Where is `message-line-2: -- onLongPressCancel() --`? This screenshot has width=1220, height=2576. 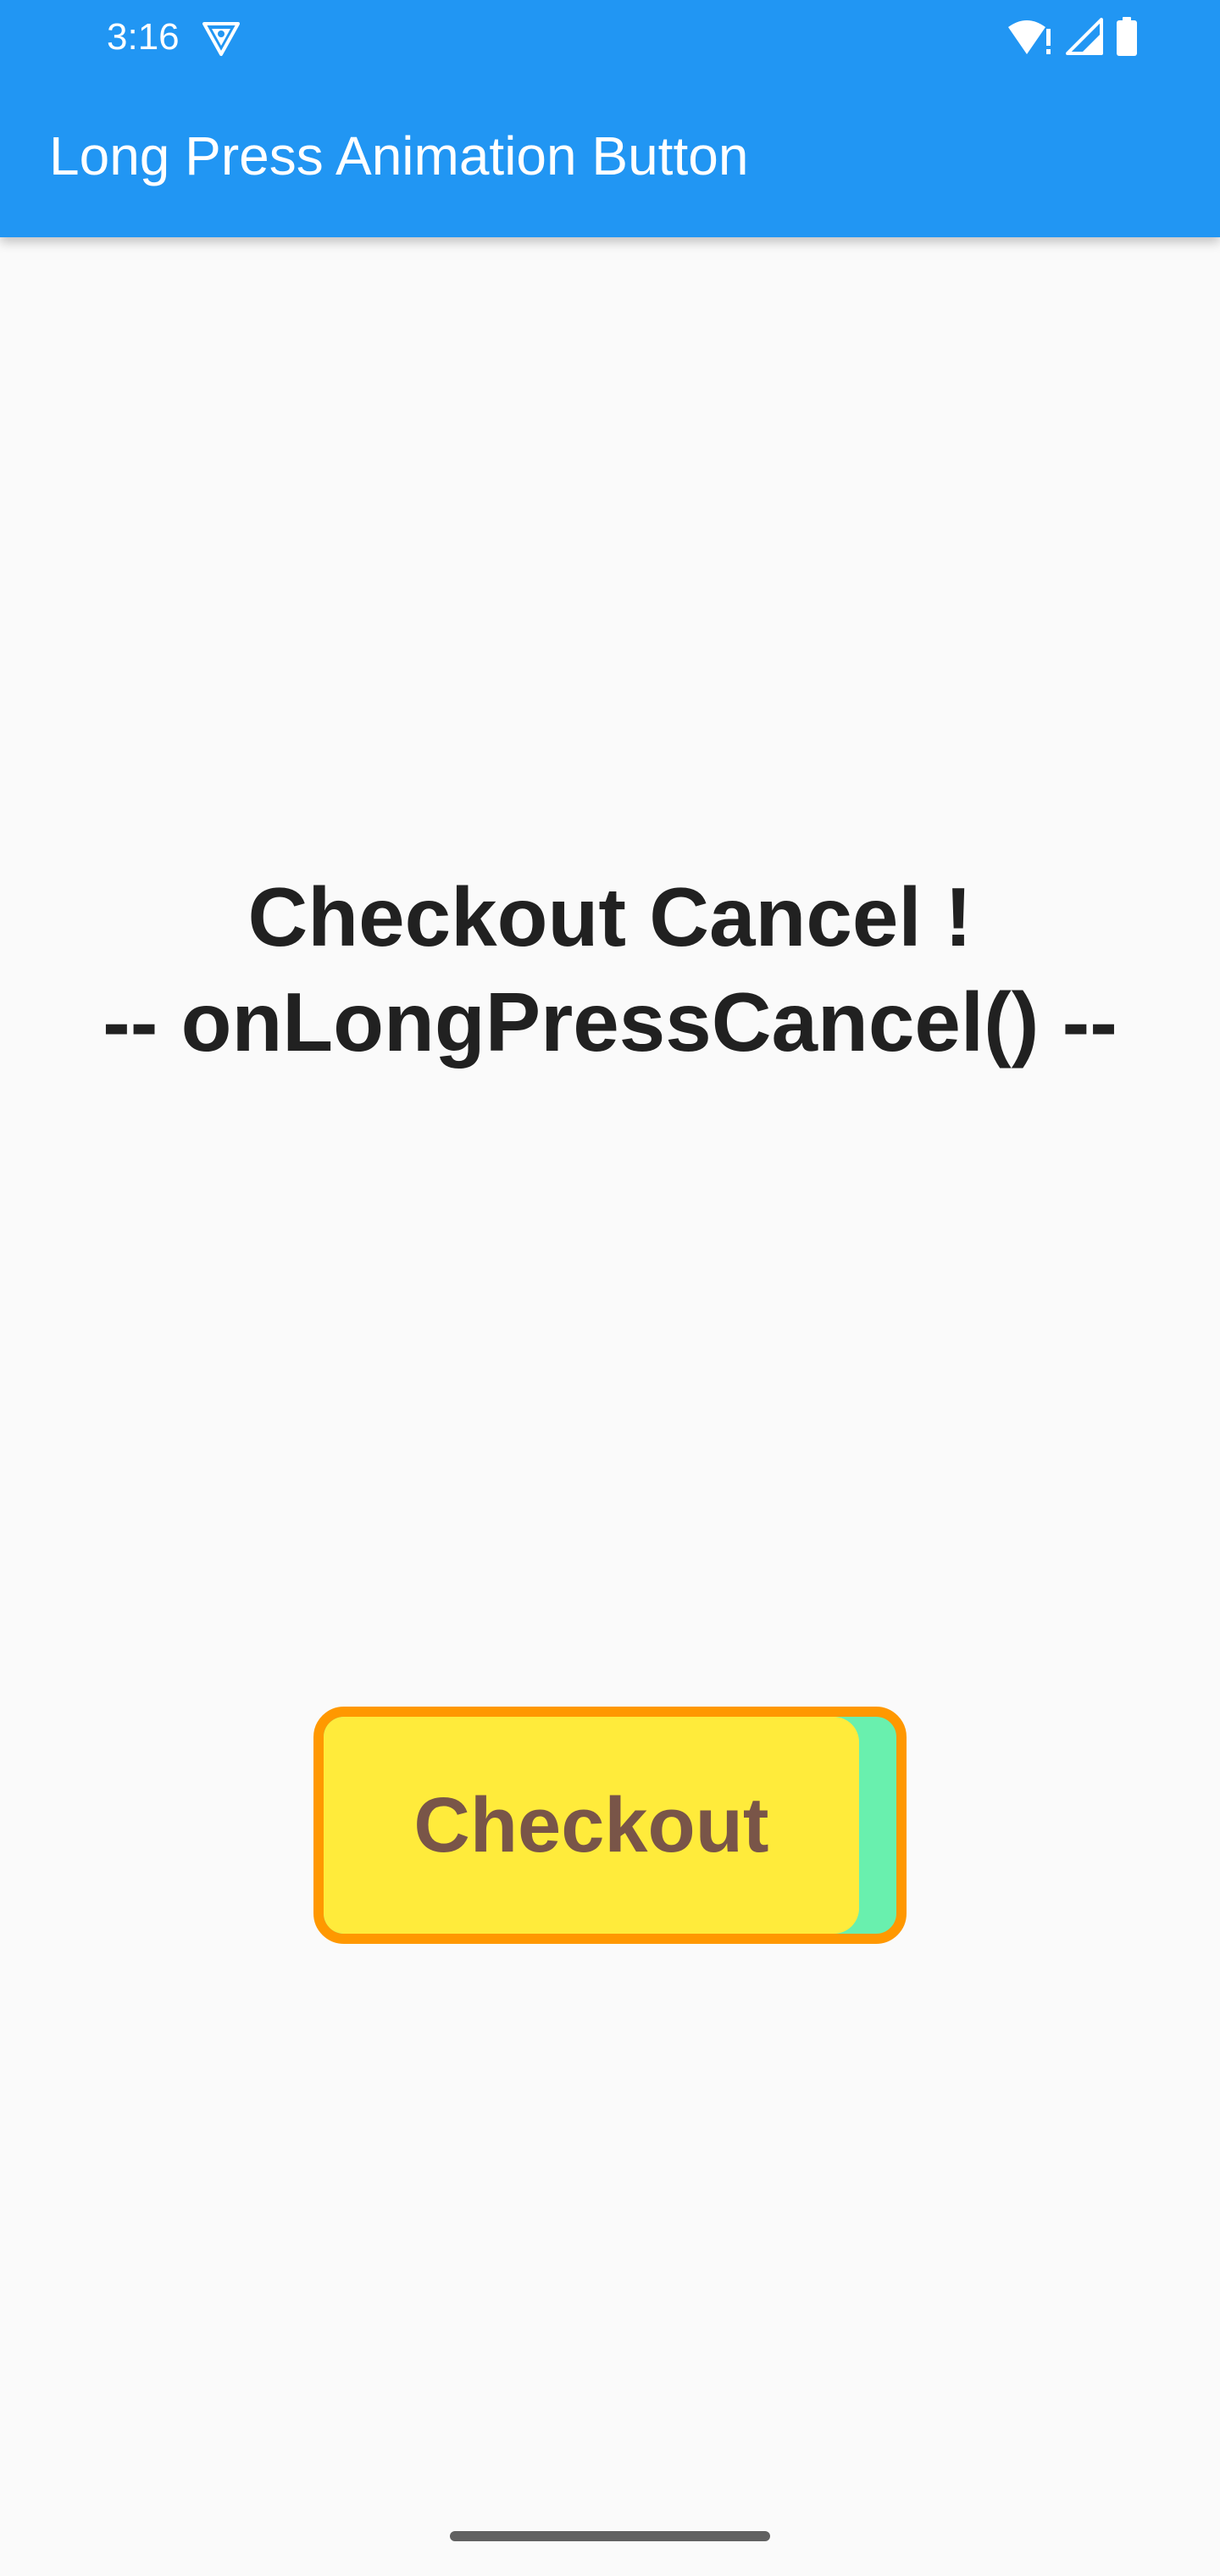 message-line-2: -- onLongPressCancel() -- is located at coordinates (610, 1022).